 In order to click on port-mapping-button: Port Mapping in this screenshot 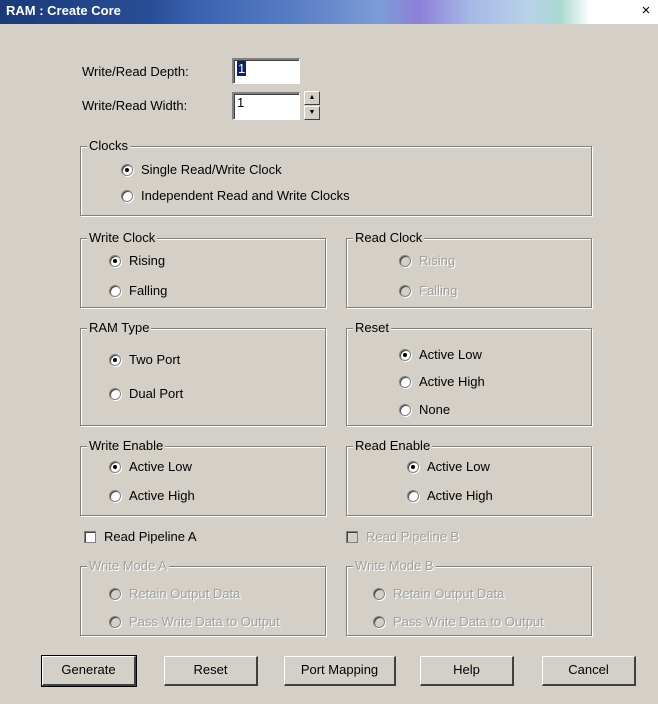, I will do `click(340, 671)`.